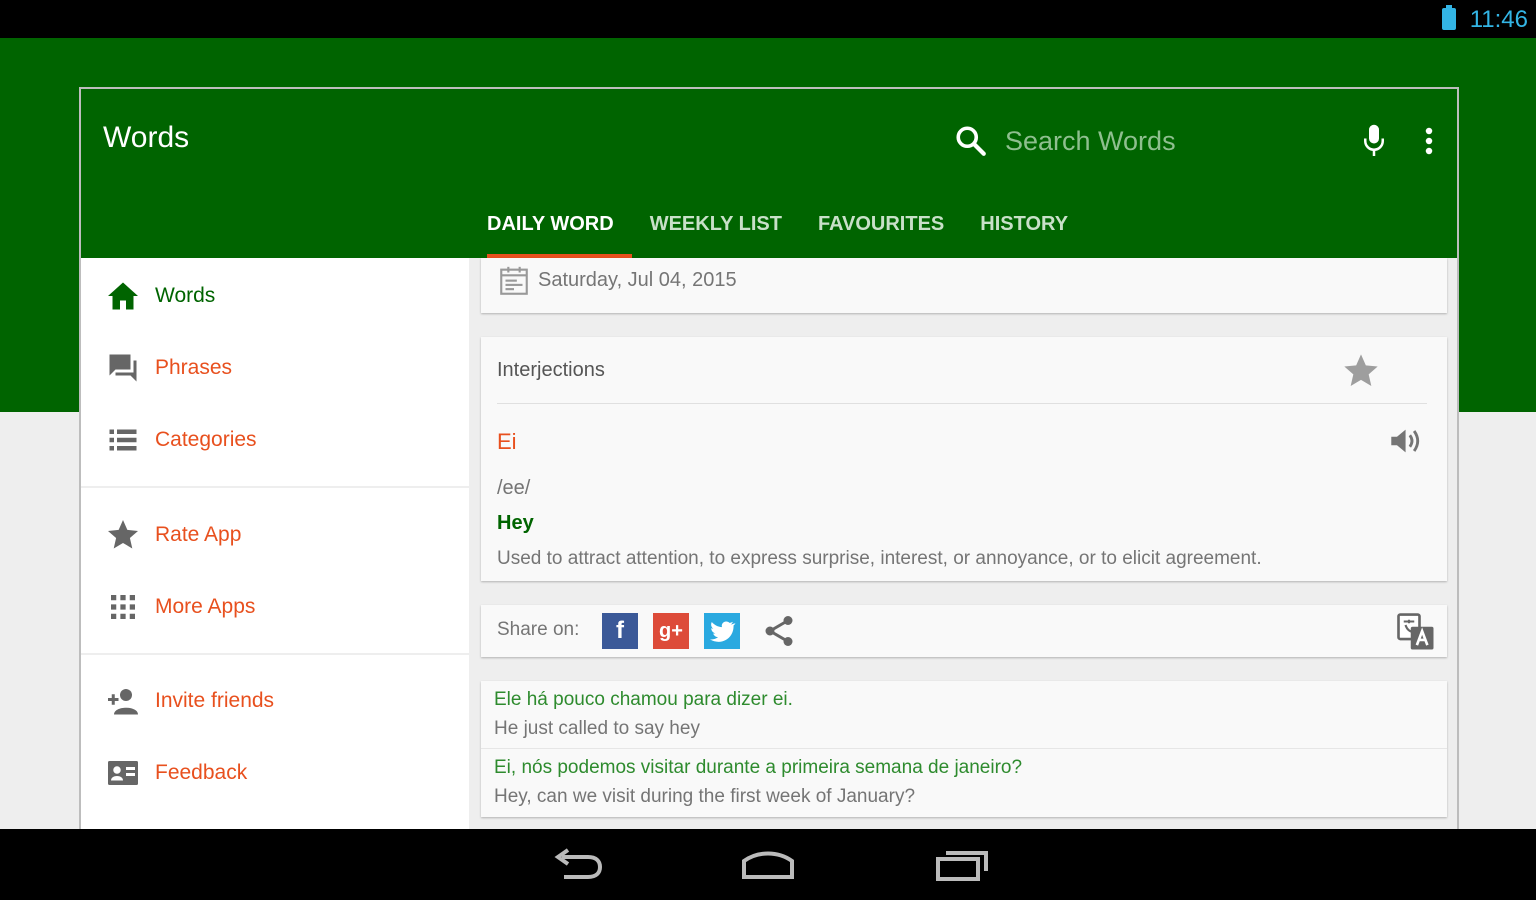 The image size is (1536, 900). I want to click on google-plus-icon: g+, so click(671, 631).